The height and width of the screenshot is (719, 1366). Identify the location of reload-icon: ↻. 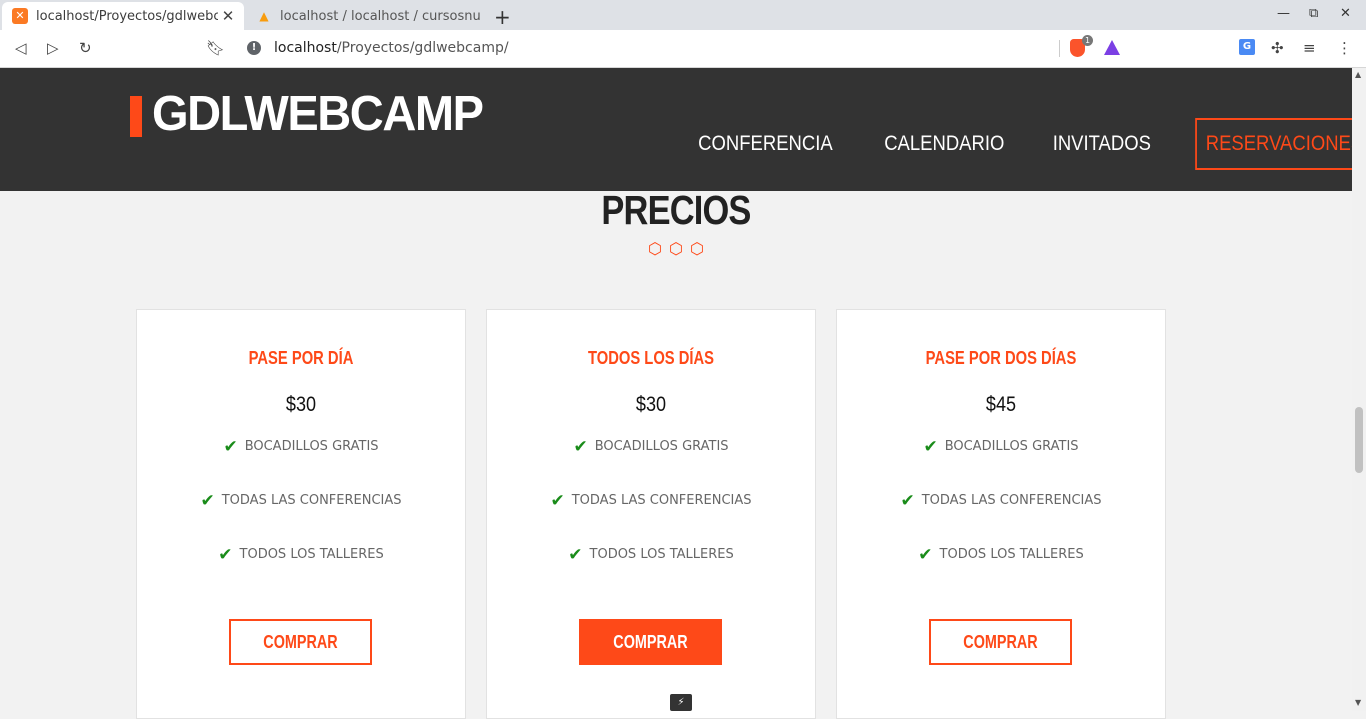
(85, 48).